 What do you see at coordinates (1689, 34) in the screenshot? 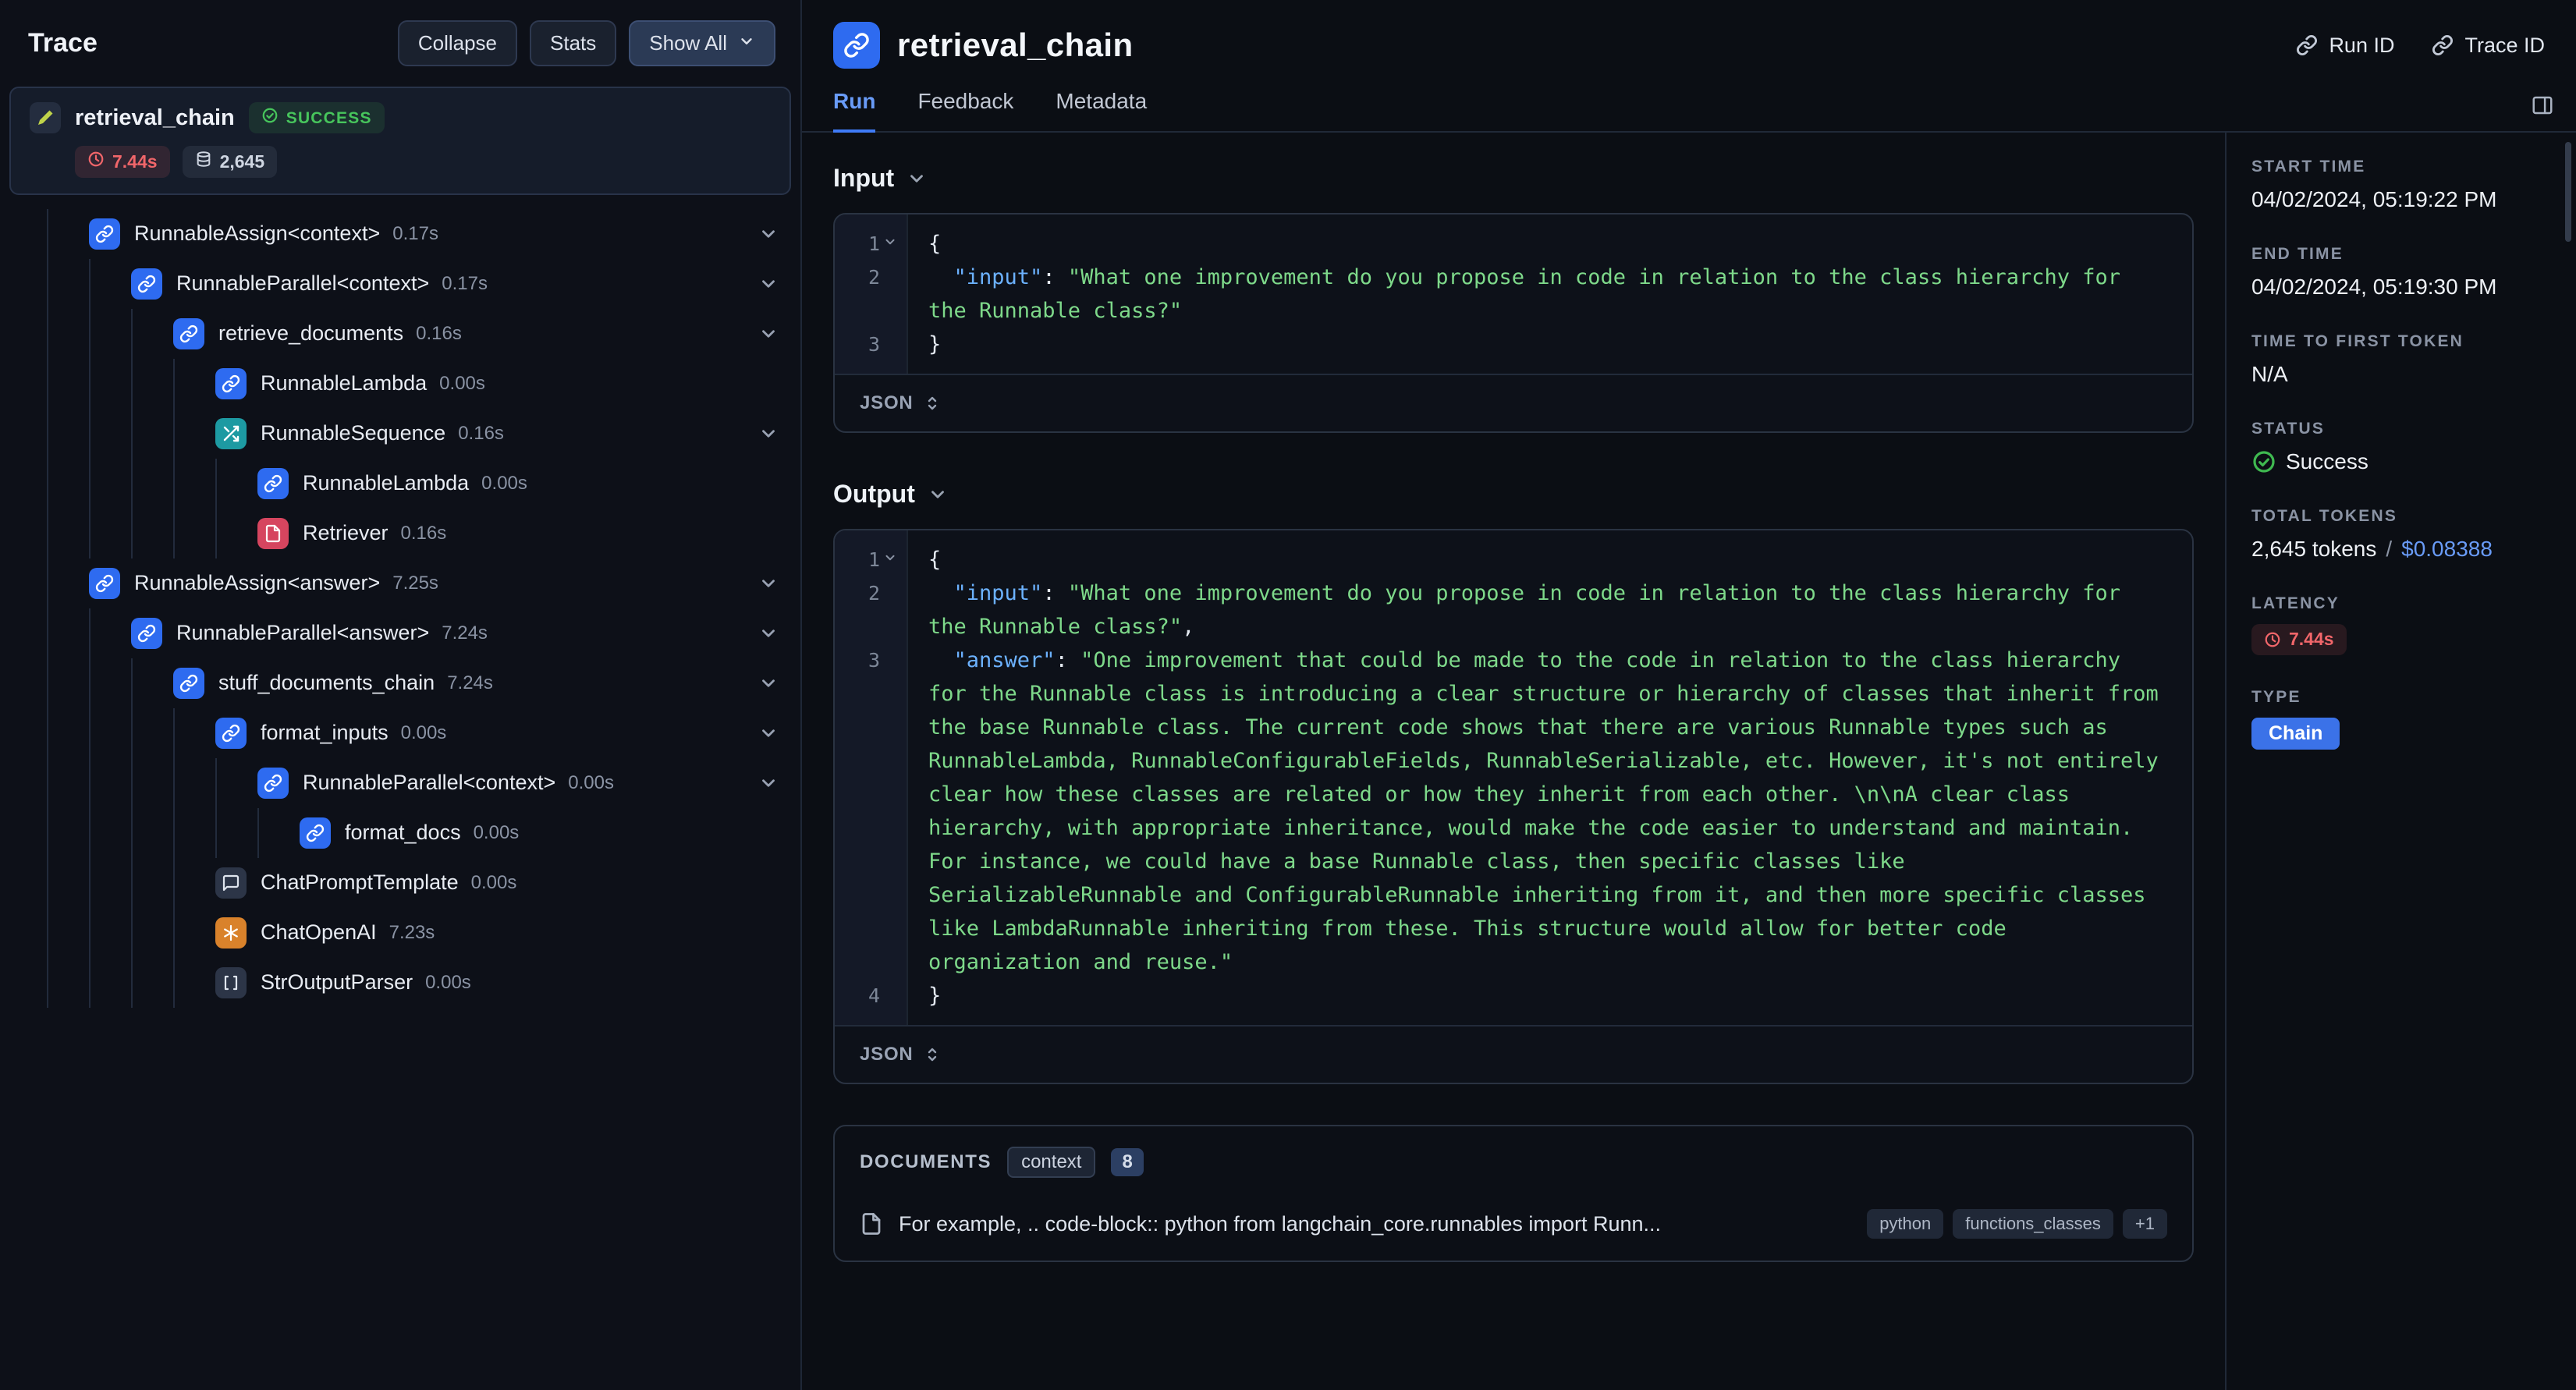
I see `run-header: retrieval_chain Run ID Trace ID` at bounding box center [1689, 34].